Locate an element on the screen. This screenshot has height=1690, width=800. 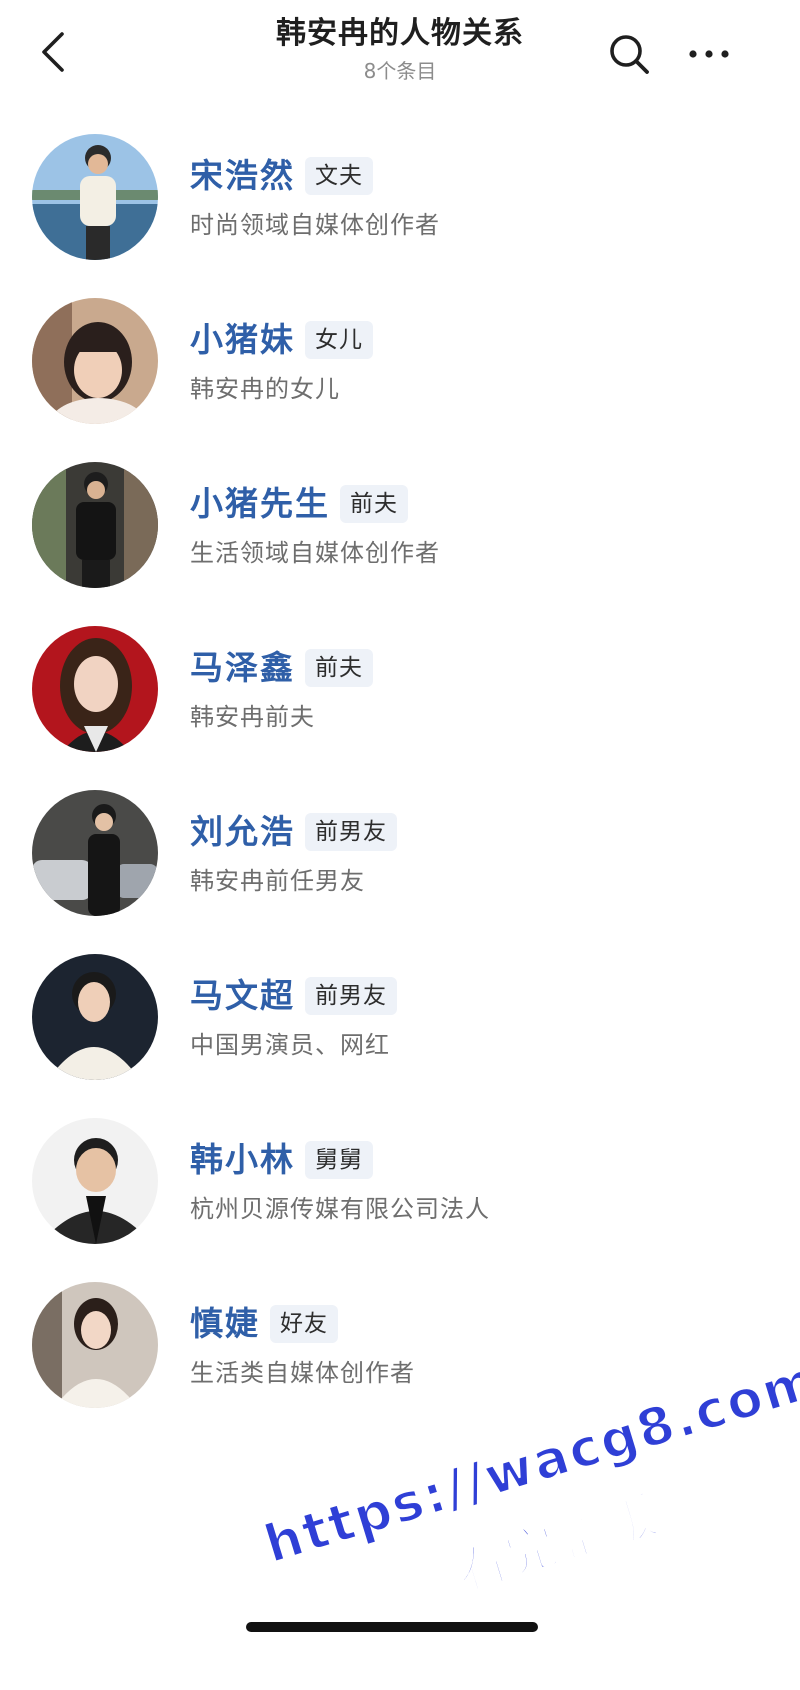
list-item: 刘允浩 前男友 韩安冉前任男友 is located at coordinates (400, 848).